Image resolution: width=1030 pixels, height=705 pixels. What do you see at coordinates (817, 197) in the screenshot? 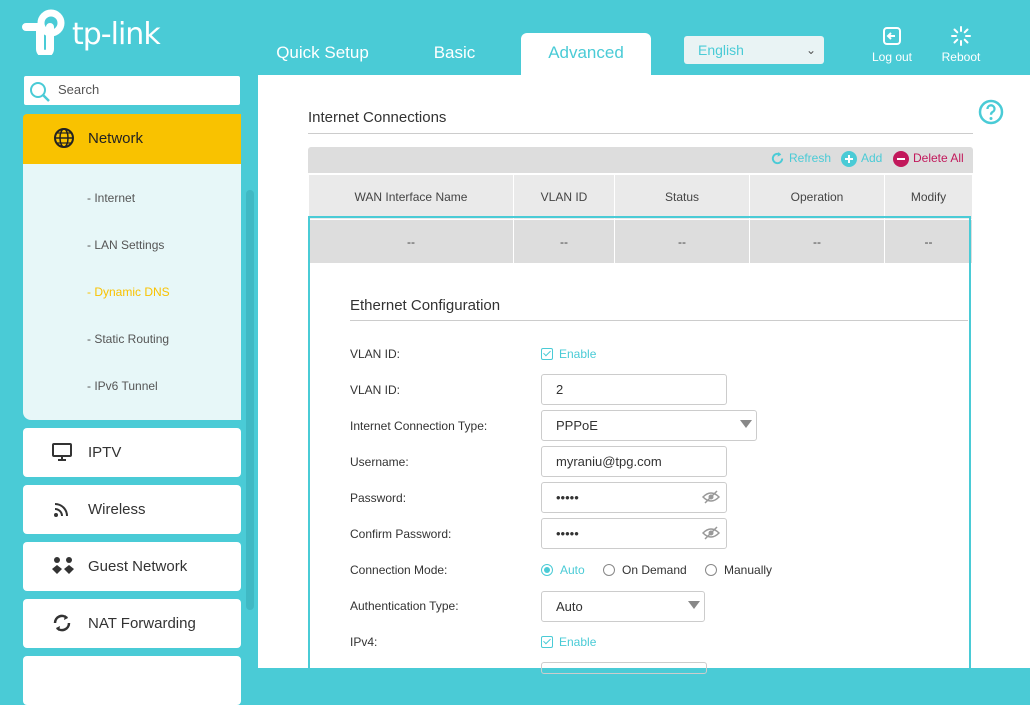
I see `column-header: Operation` at bounding box center [817, 197].